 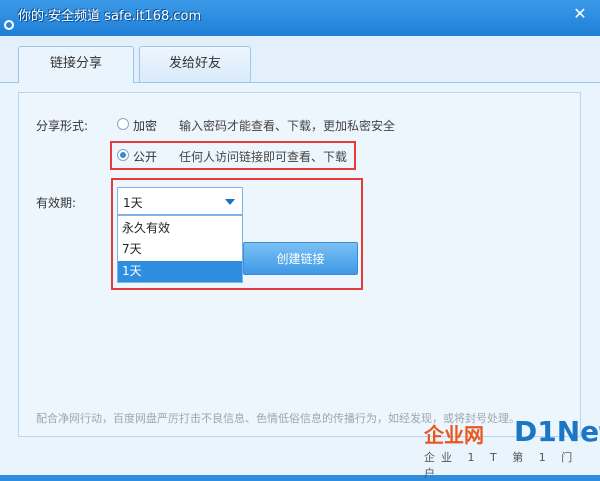 I want to click on radio-encrypted, so click(x=123, y=124).